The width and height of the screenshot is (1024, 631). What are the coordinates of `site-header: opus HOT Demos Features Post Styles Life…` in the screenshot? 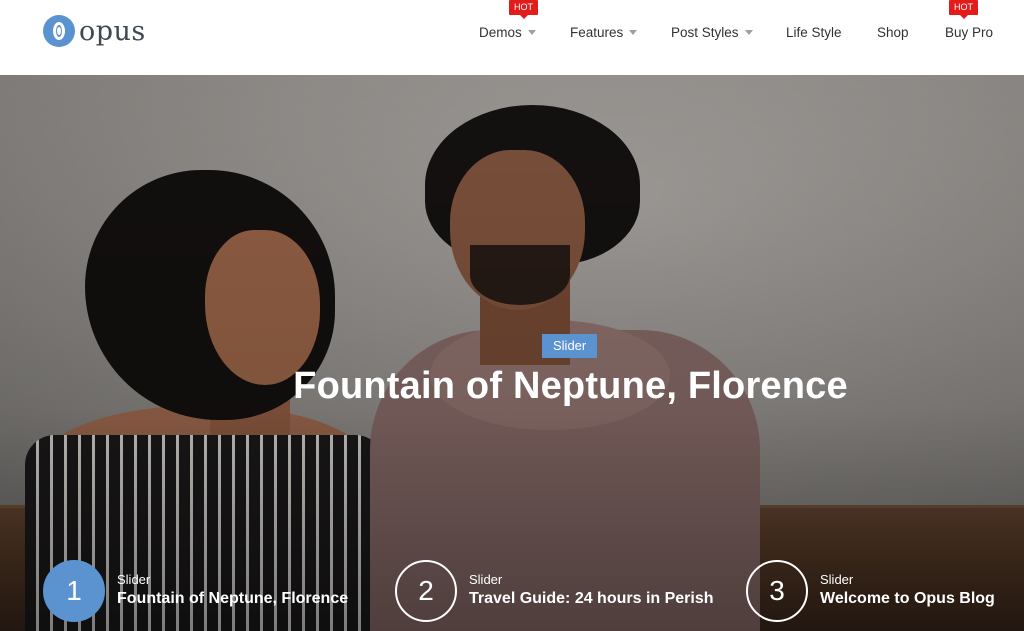 It's located at (512, 37).